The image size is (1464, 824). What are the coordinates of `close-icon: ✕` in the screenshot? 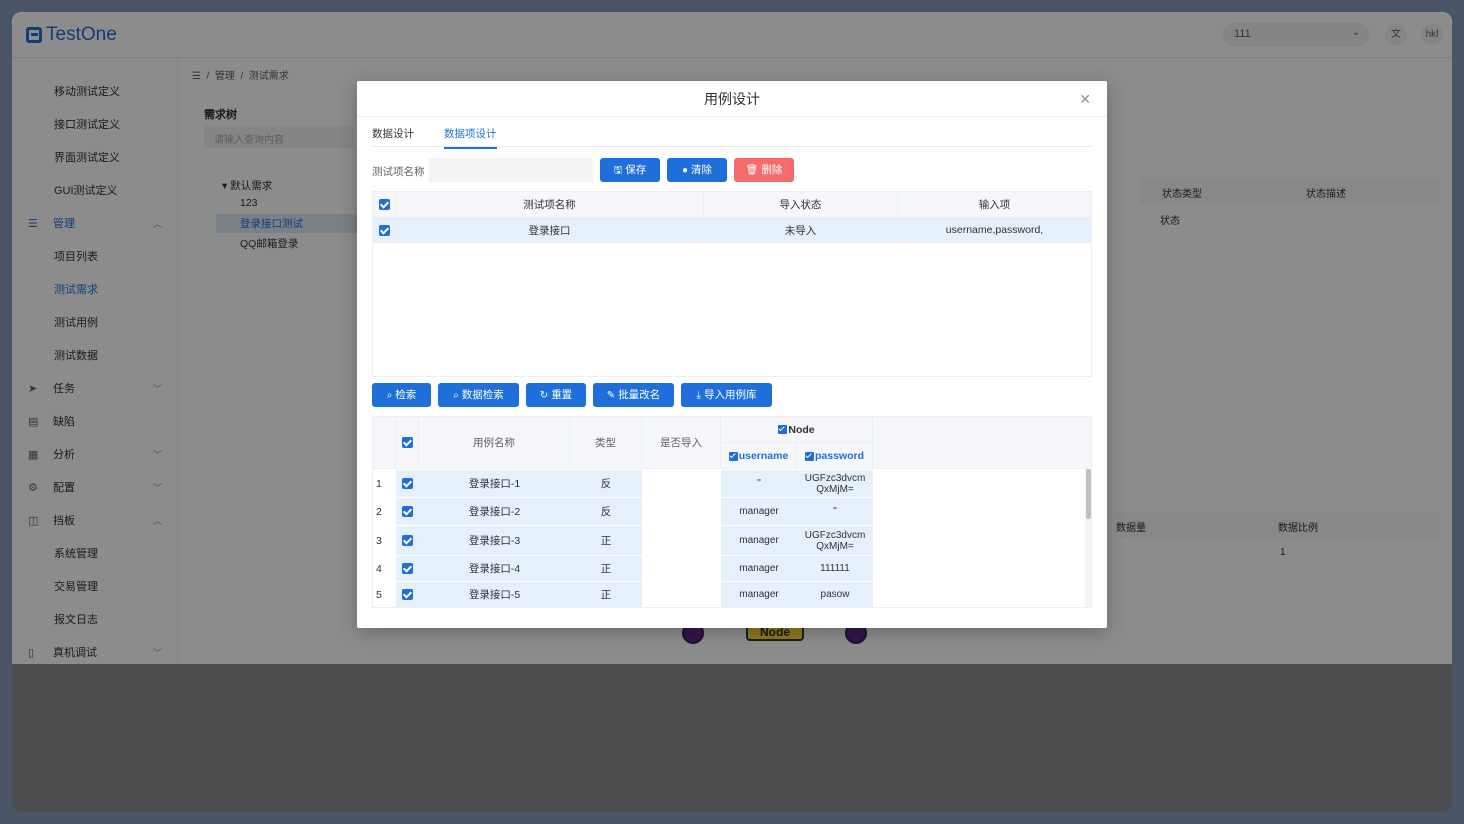 It's located at (1085, 99).